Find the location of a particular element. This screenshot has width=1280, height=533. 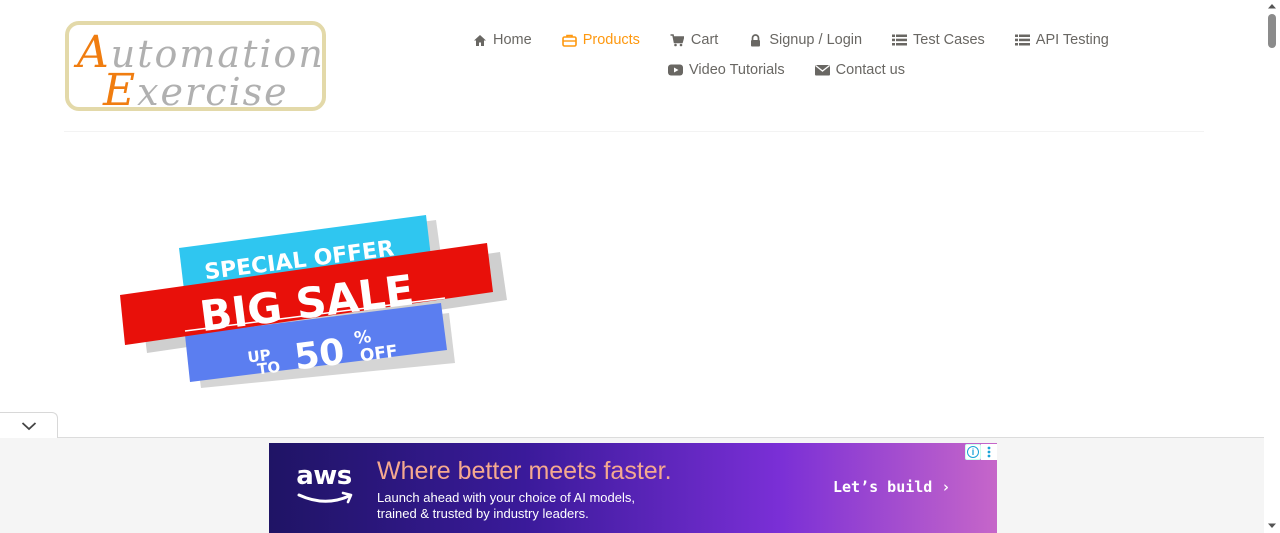

nav-signup-login: Signup / Login is located at coordinates (805, 40).